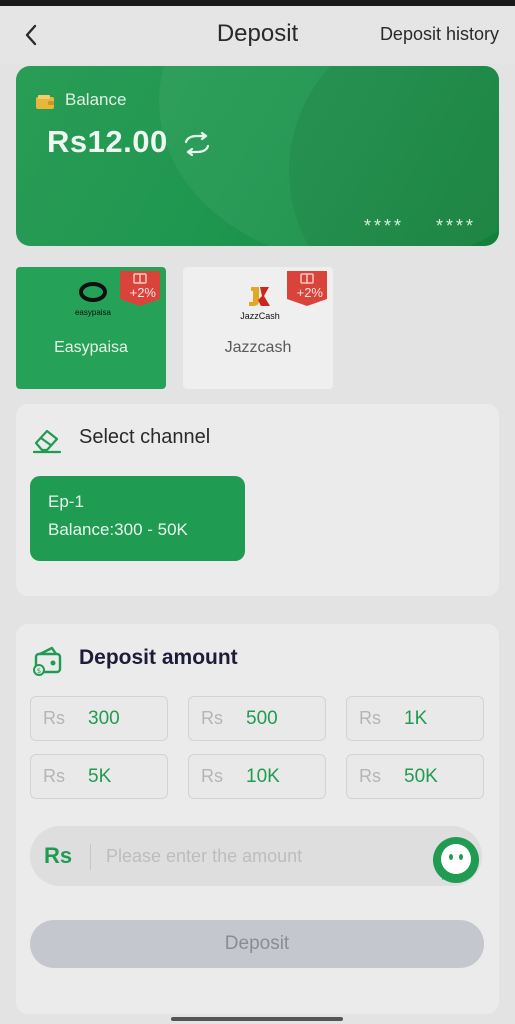 The height and width of the screenshot is (1024, 515). Describe the element at coordinates (66, 501) in the screenshot. I see `channel-name: Ep-1` at that location.